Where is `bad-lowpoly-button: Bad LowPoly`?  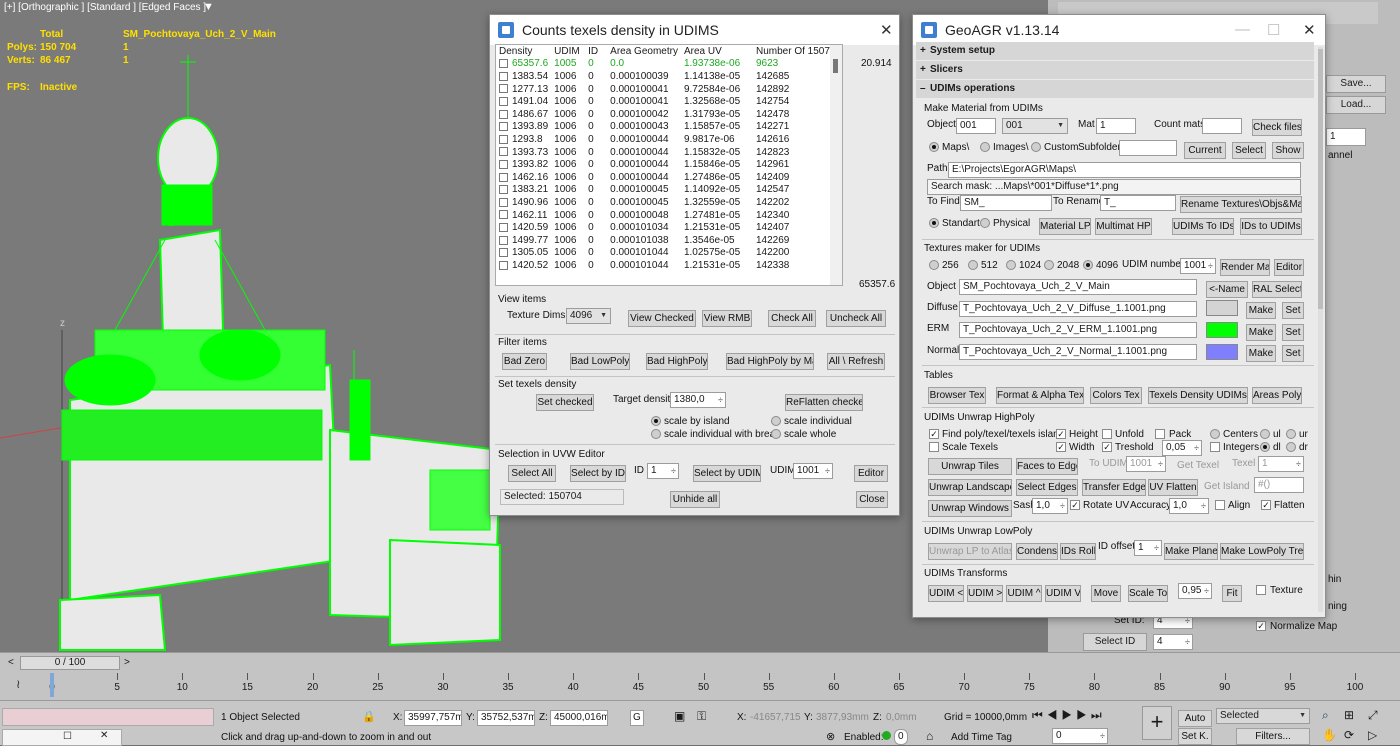
bad-lowpoly-button: Bad LowPoly is located at coordinates (600, 361).